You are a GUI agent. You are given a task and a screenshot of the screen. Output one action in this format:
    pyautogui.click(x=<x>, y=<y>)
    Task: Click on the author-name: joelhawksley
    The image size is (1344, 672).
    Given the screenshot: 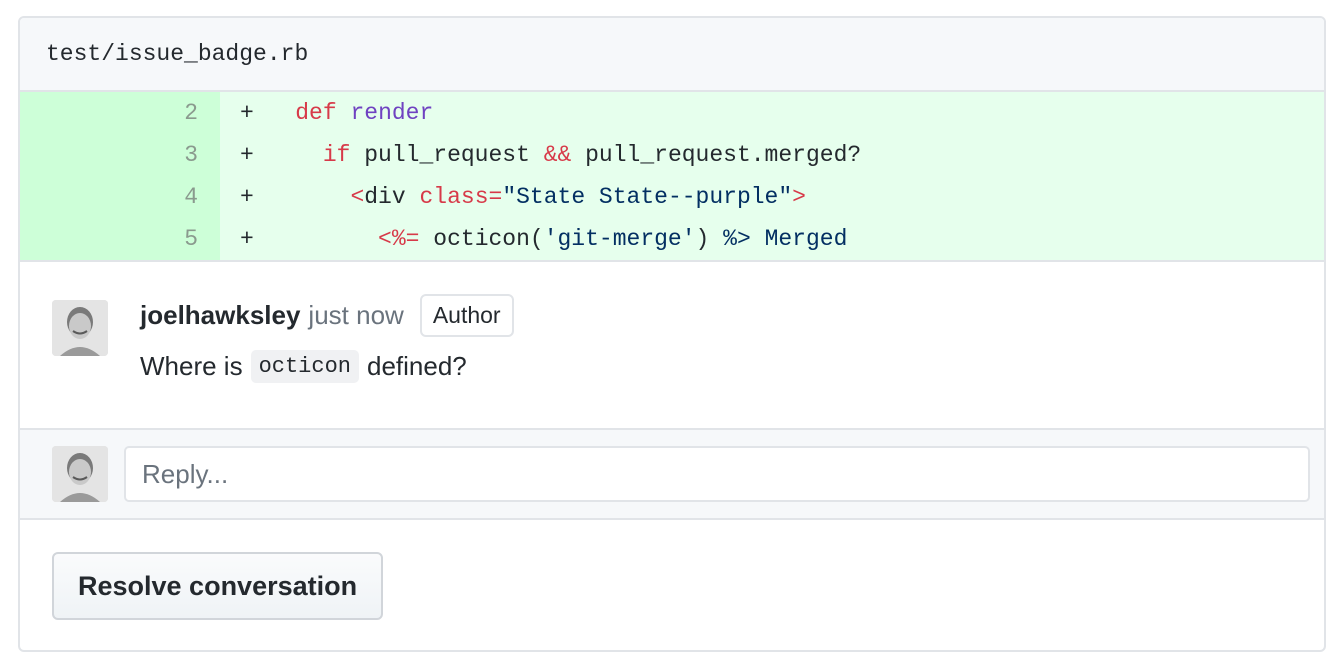 What is the action you would take?
    pyautogui.click(x=220, y=315)
    